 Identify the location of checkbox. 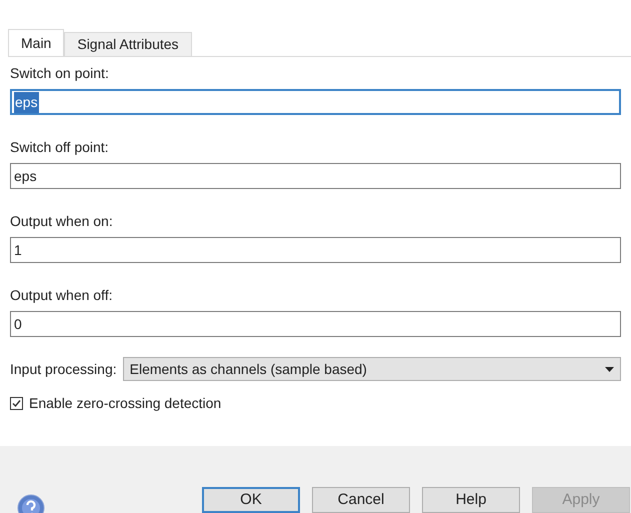
(16, 403).